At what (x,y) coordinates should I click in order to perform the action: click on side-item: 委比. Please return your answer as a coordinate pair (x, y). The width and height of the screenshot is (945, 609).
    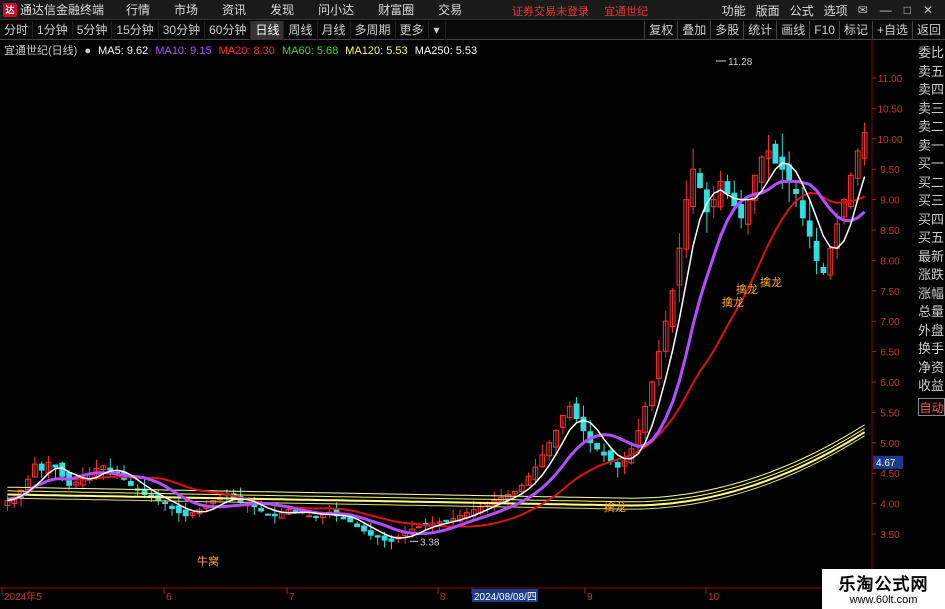
    Looking at the image, I should click on (931, 53).